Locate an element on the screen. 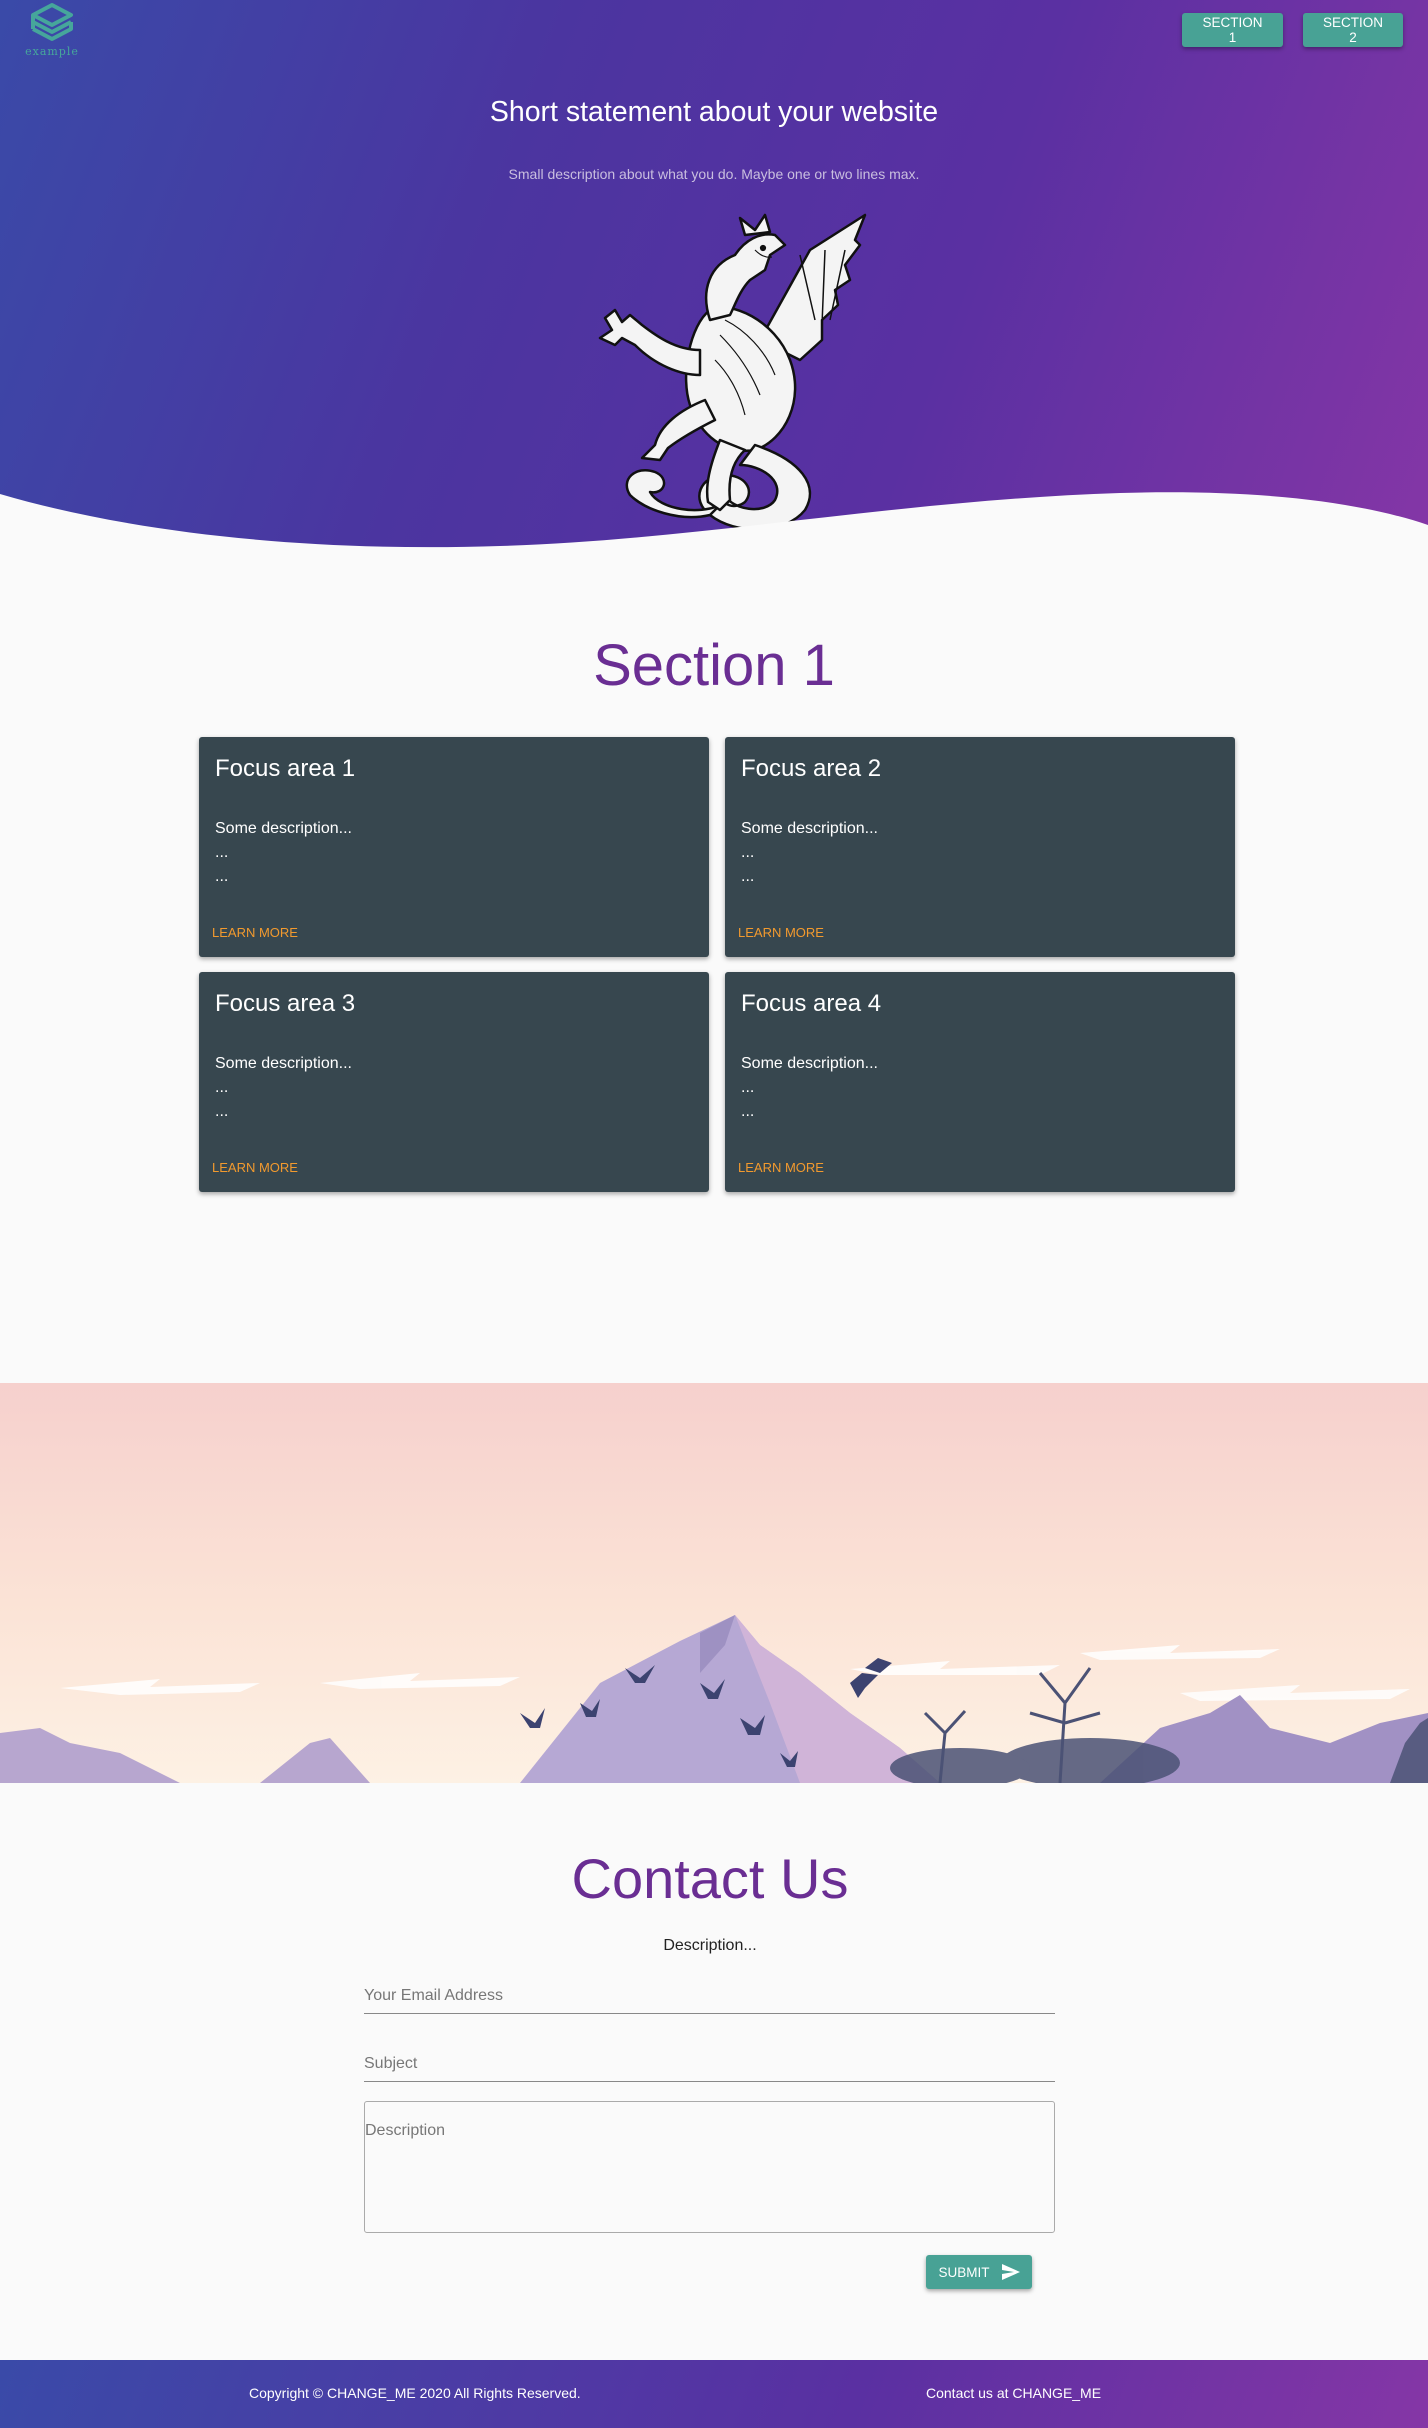 The height and width of the screenshot is (2428, 1428). email-field is located at coordinates (709, 1996).